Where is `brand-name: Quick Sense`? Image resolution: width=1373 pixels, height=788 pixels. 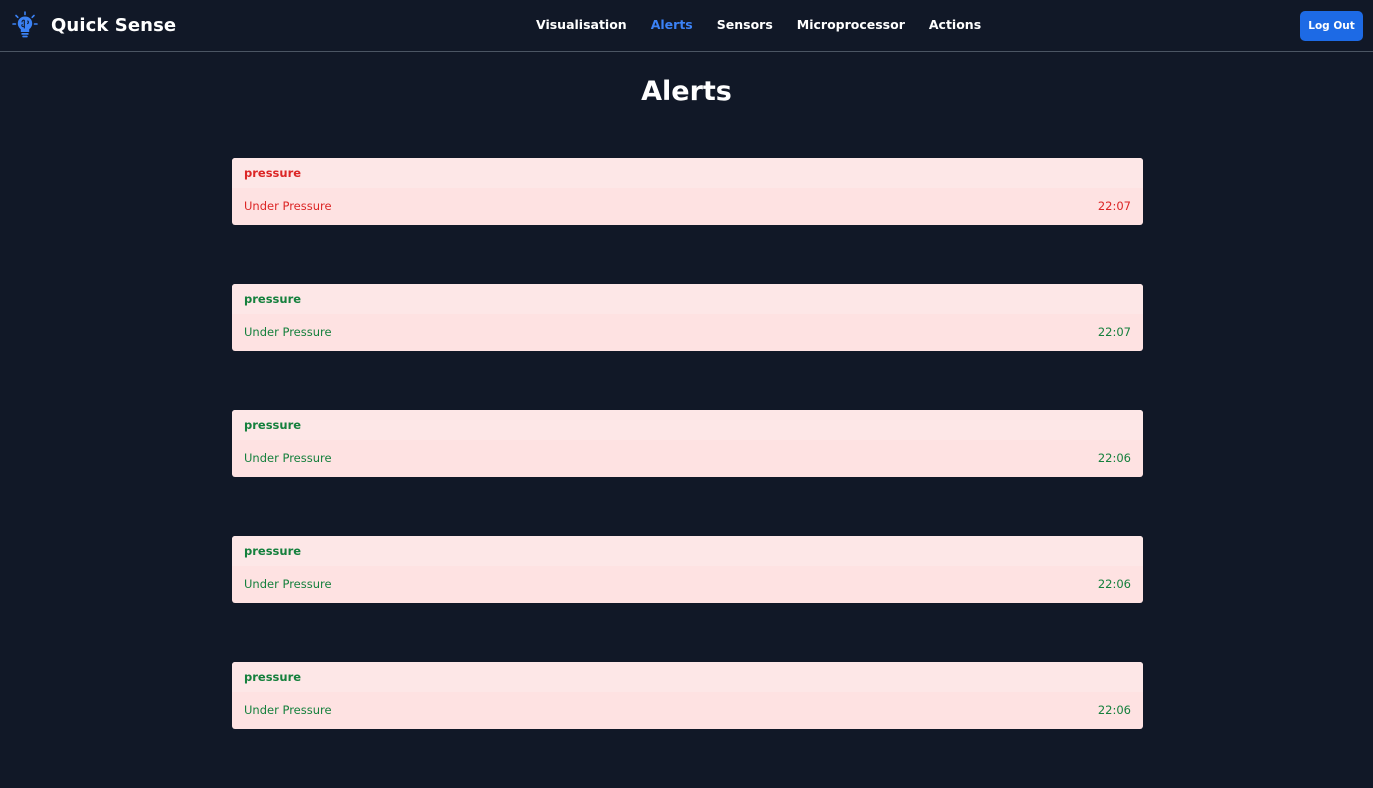
brand-name: Quick Sense is located at coordinates (114, 25).